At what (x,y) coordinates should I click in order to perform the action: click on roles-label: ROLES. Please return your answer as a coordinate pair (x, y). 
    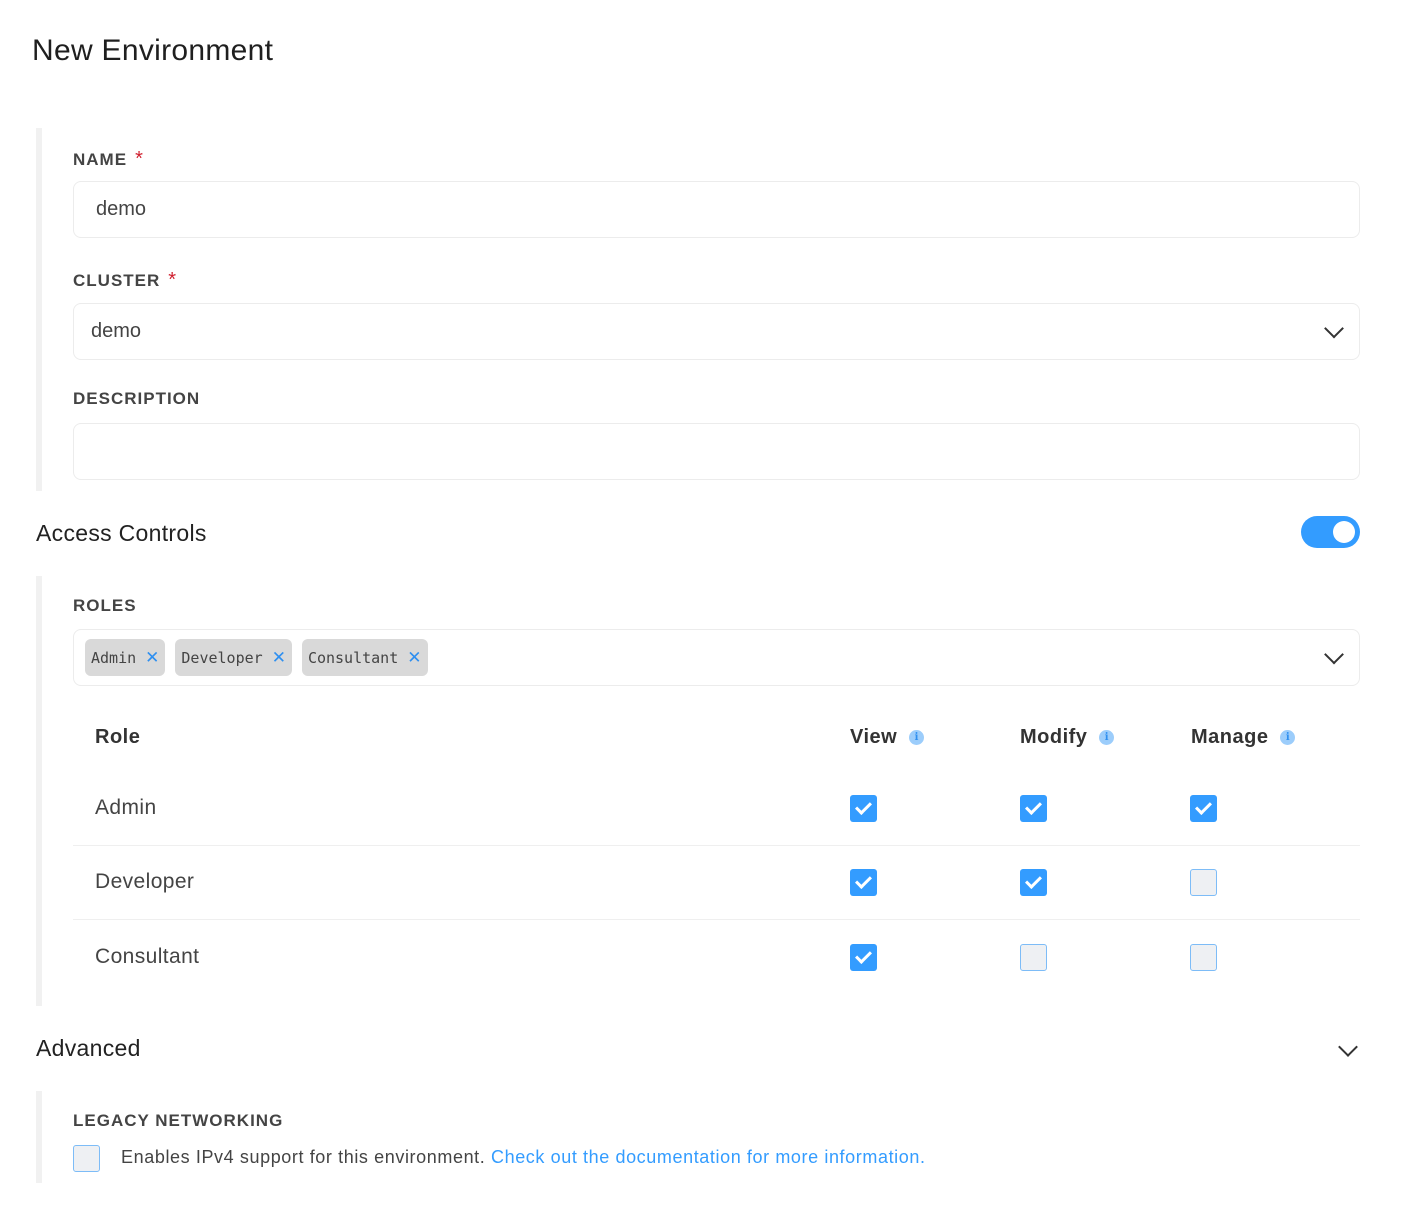
    Looking at the image, I should click on (105, 605).